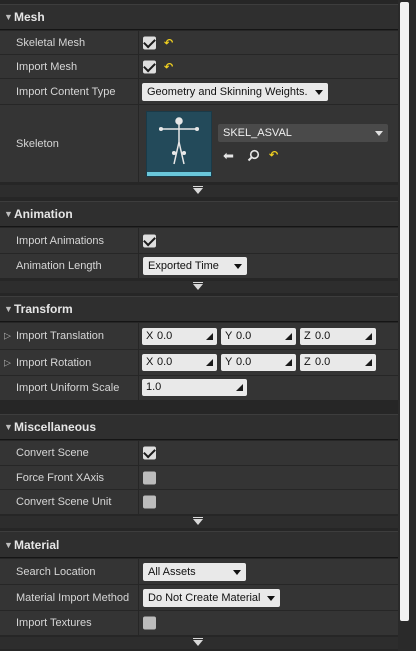 The width and height of the screenshot is (416, 651). I want to click on rotation-z-field: Z 0.0, so click(338, 362).